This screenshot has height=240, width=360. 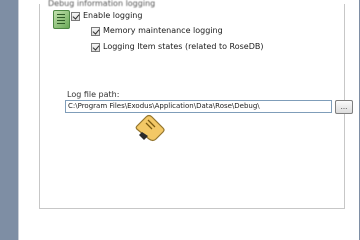 What do you see at coordinates (93, 94) in the screenshot?
I see `log-path-label: Log file path:` at bounding box center [93, 94].